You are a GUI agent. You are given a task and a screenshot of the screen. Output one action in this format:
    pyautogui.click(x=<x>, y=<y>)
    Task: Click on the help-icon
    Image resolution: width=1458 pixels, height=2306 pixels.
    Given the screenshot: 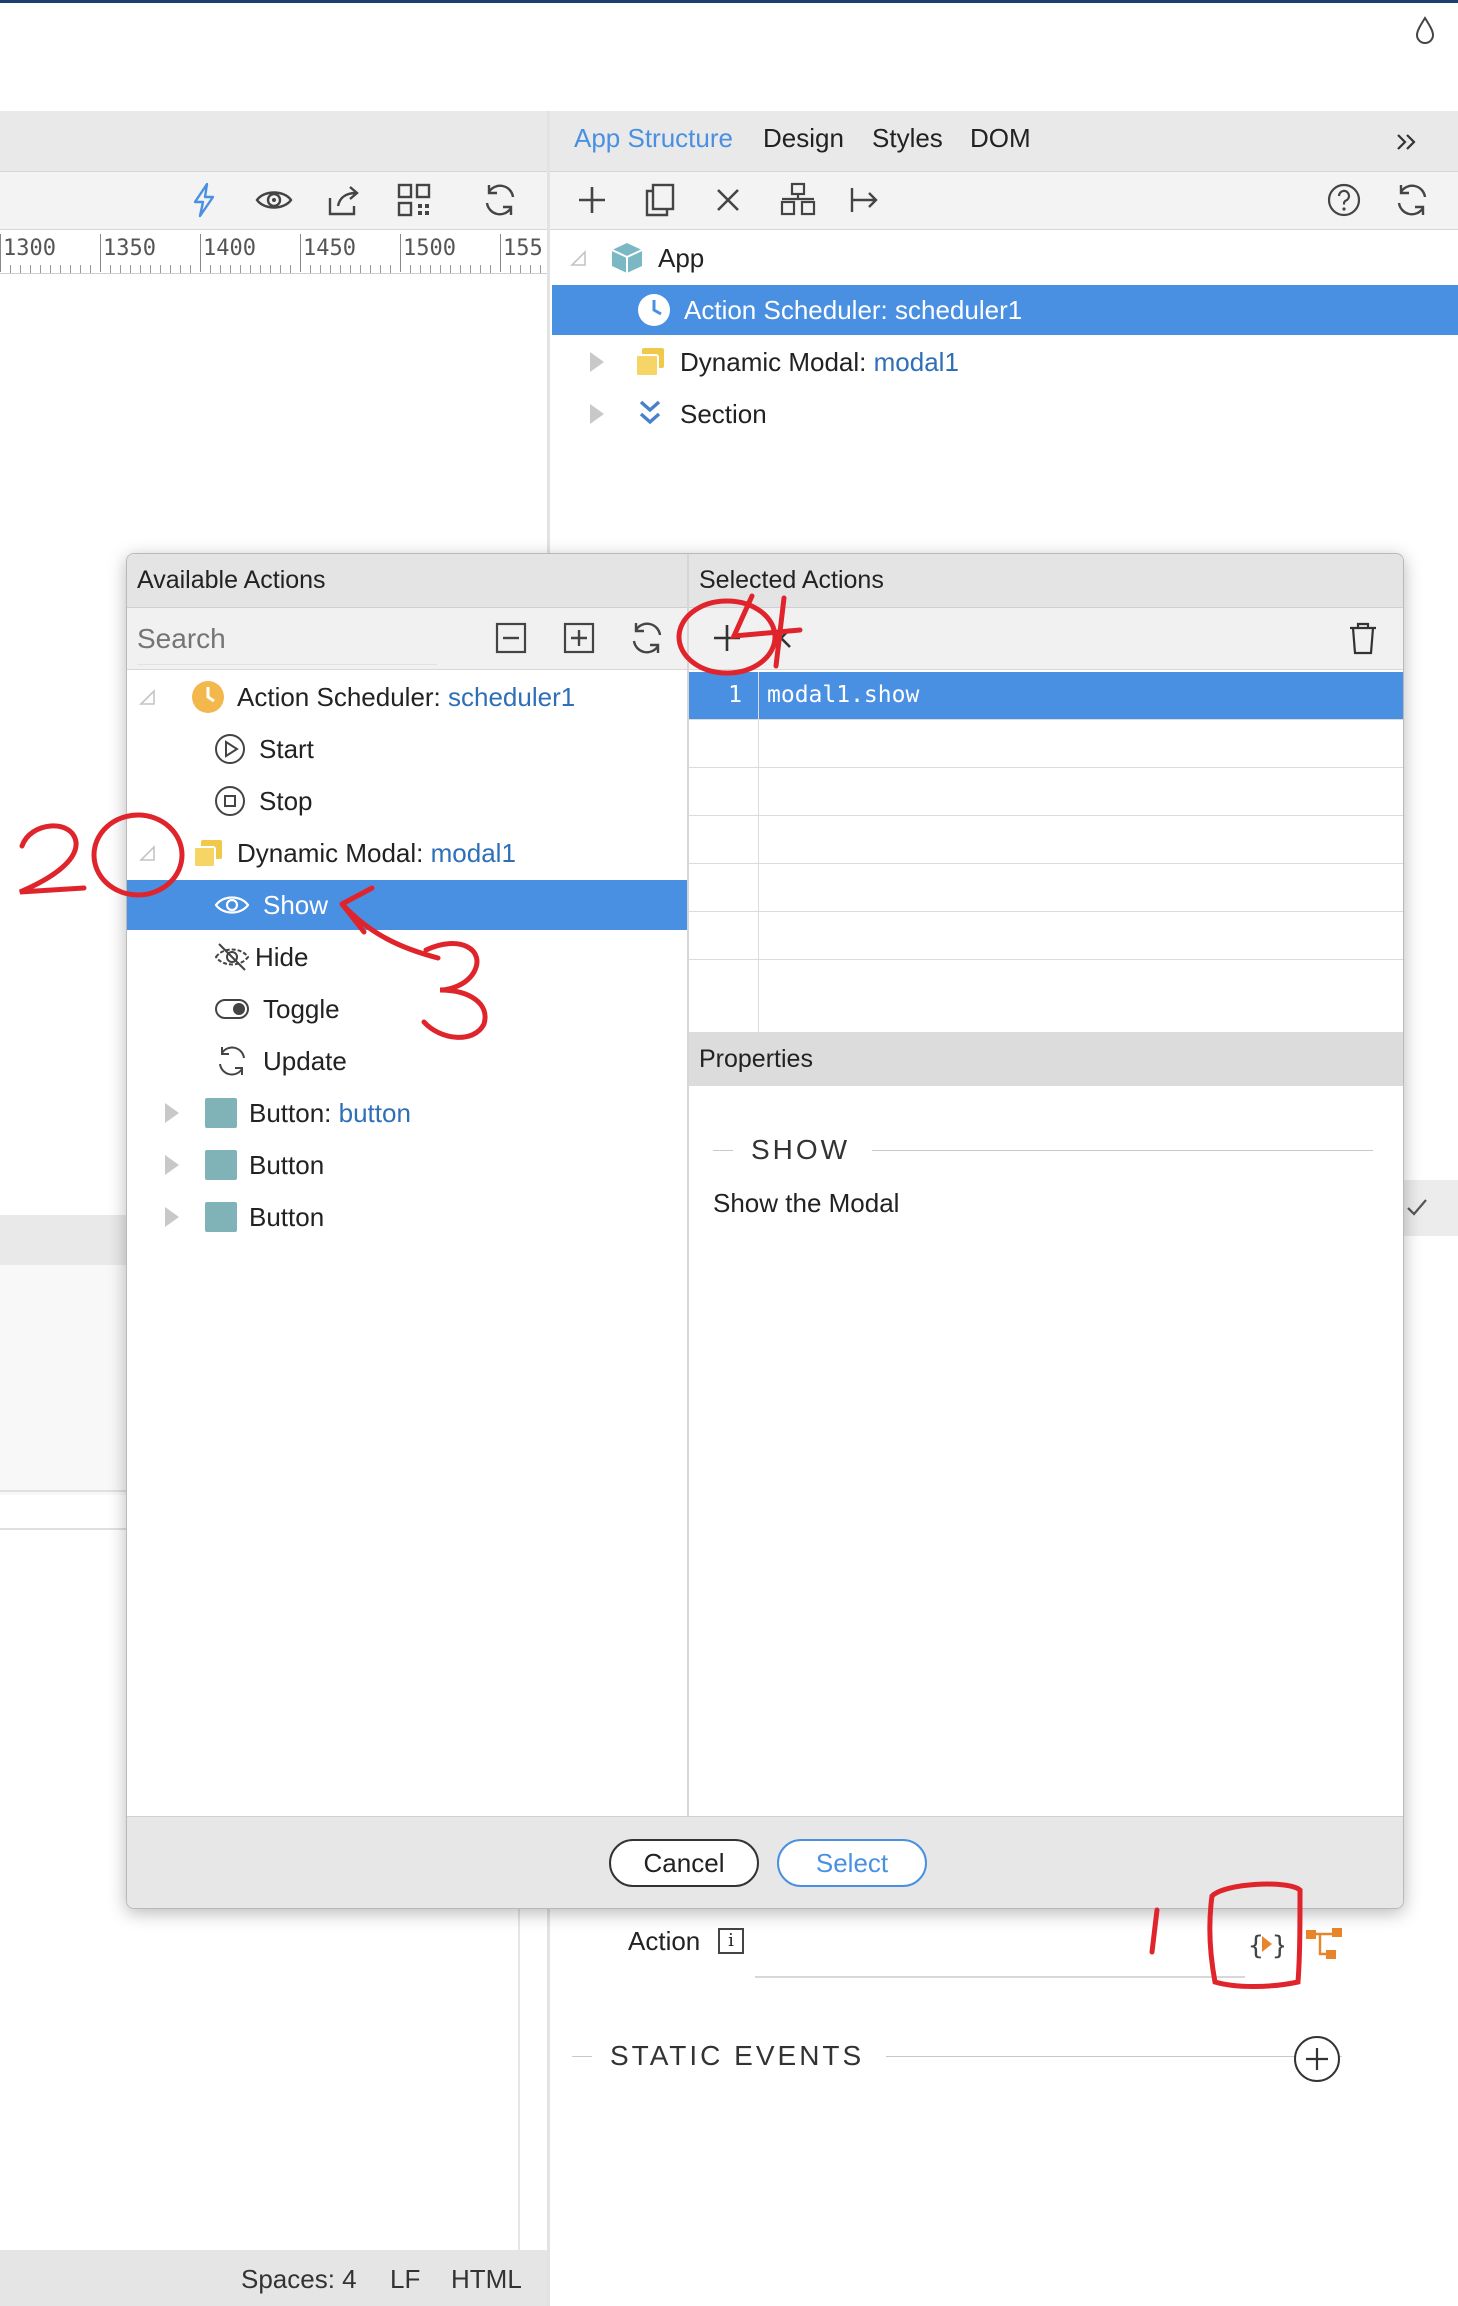 What is the action you would take?
    pyautogui.click(x=1344, y=200)
    